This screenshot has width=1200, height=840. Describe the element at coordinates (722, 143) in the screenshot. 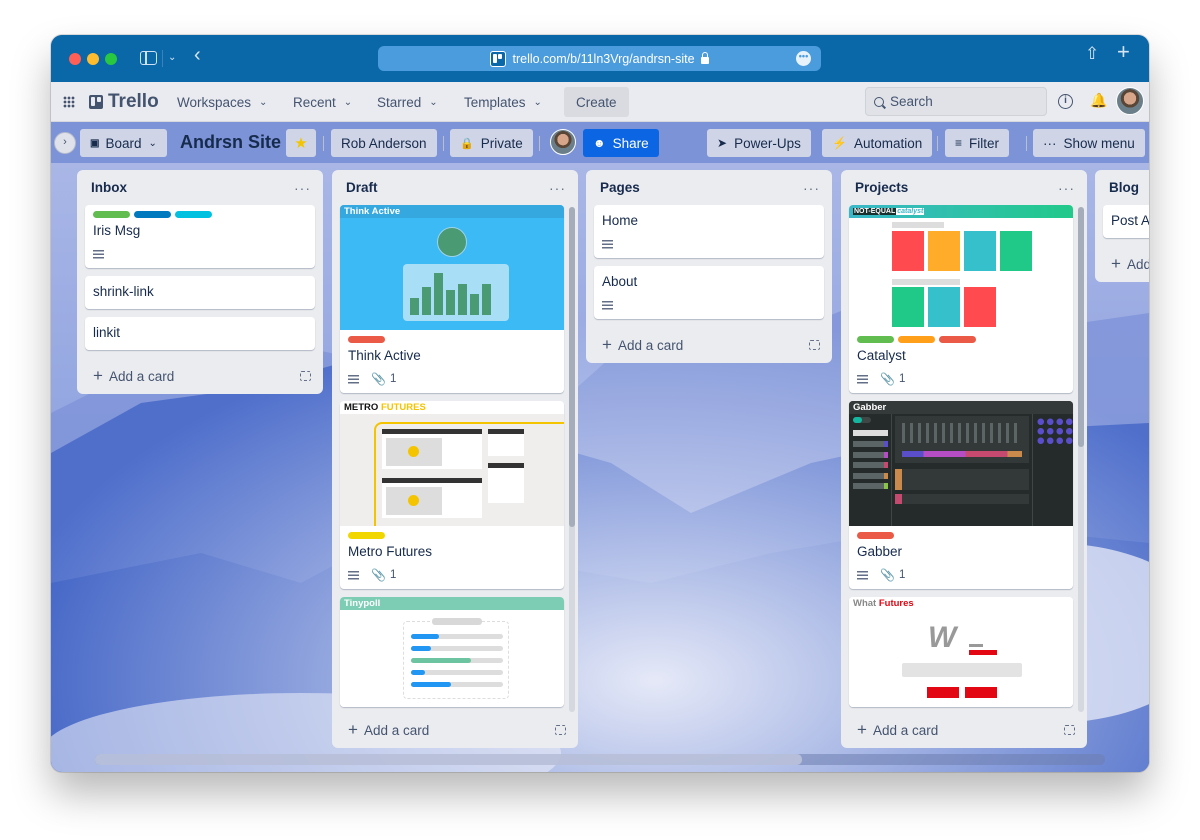

I see `rocket-icon: ➤` at that location.